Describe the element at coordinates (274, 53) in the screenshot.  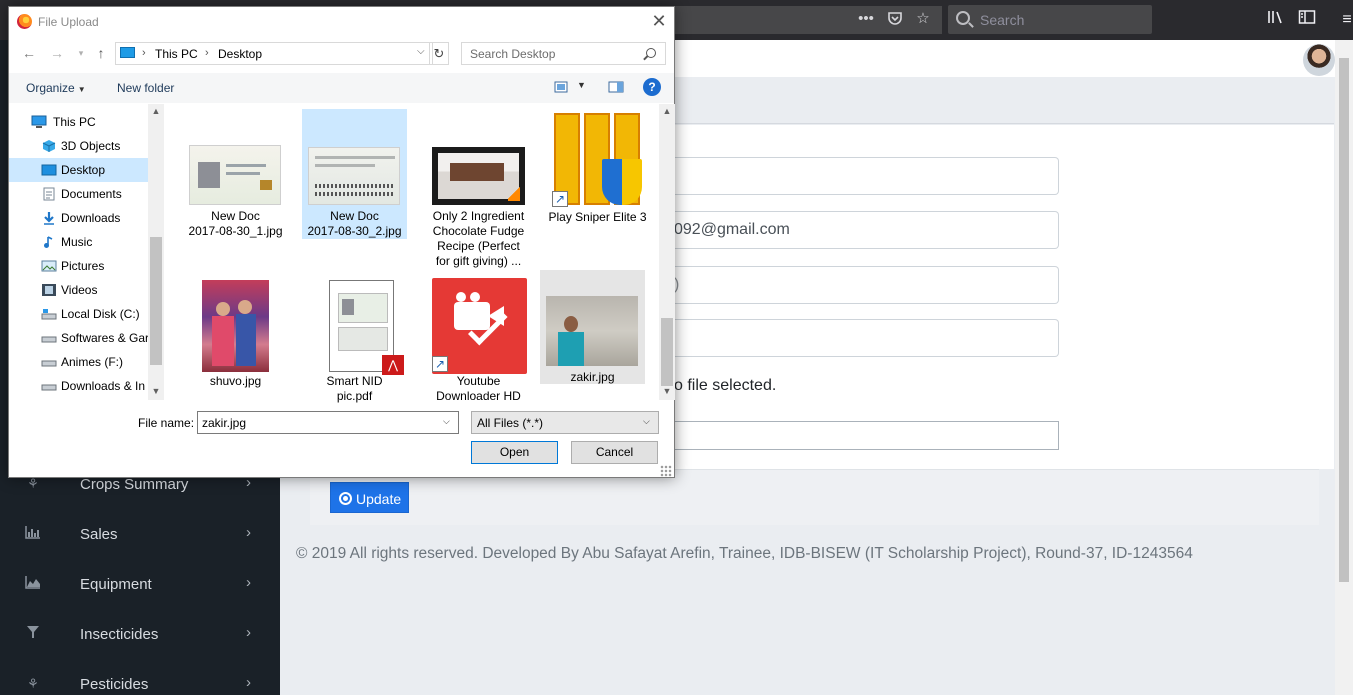
I see `address-bar: › This PC › Desktop ⌵` at that location.